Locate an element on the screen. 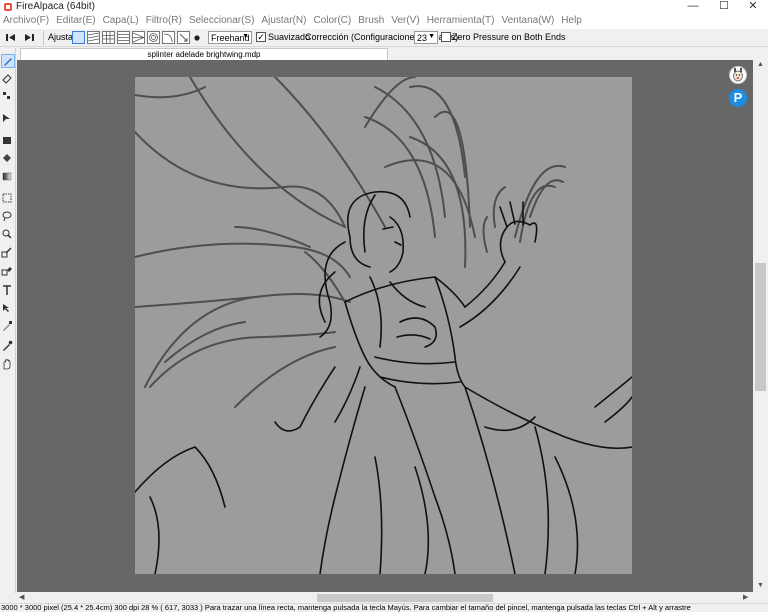 This screenshot has width=768, height=612. horizontal-scroll-thumb is located at coordinates (405, 598).